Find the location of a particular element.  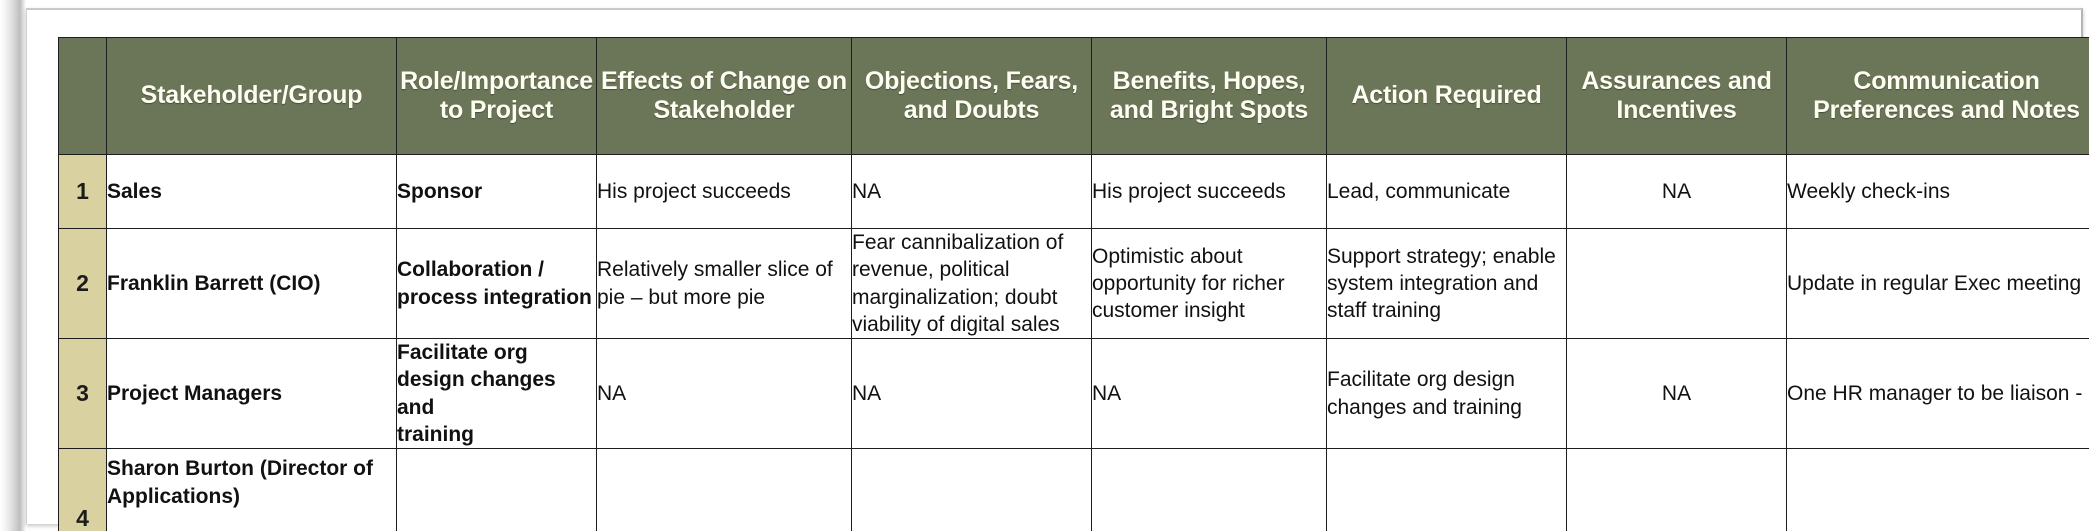

cell-effects is located at coordinates (724, 489).